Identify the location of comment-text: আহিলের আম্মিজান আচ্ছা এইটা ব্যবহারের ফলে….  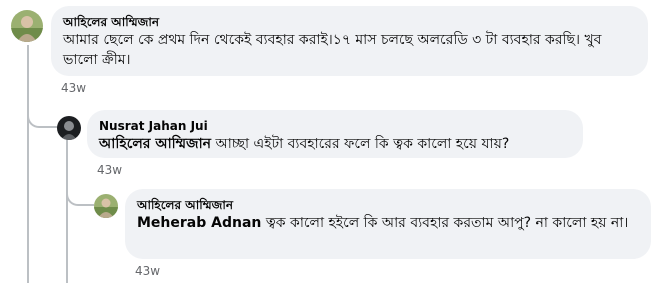
(335, 144).